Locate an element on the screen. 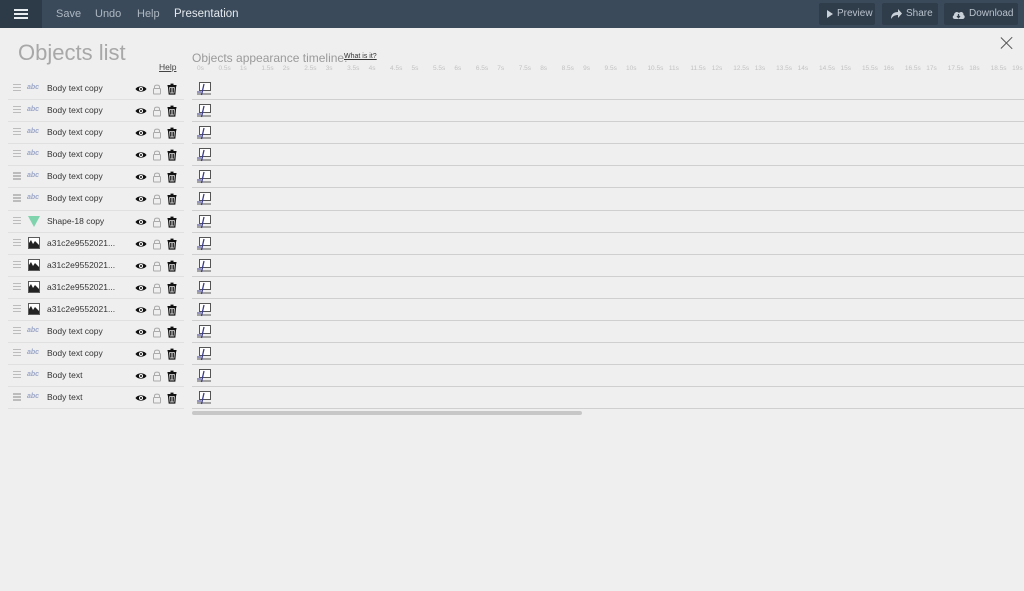 Image resolution: width=1024 pixels, height=591 pixels. share-button: Share is located at coordinates (910, 14).